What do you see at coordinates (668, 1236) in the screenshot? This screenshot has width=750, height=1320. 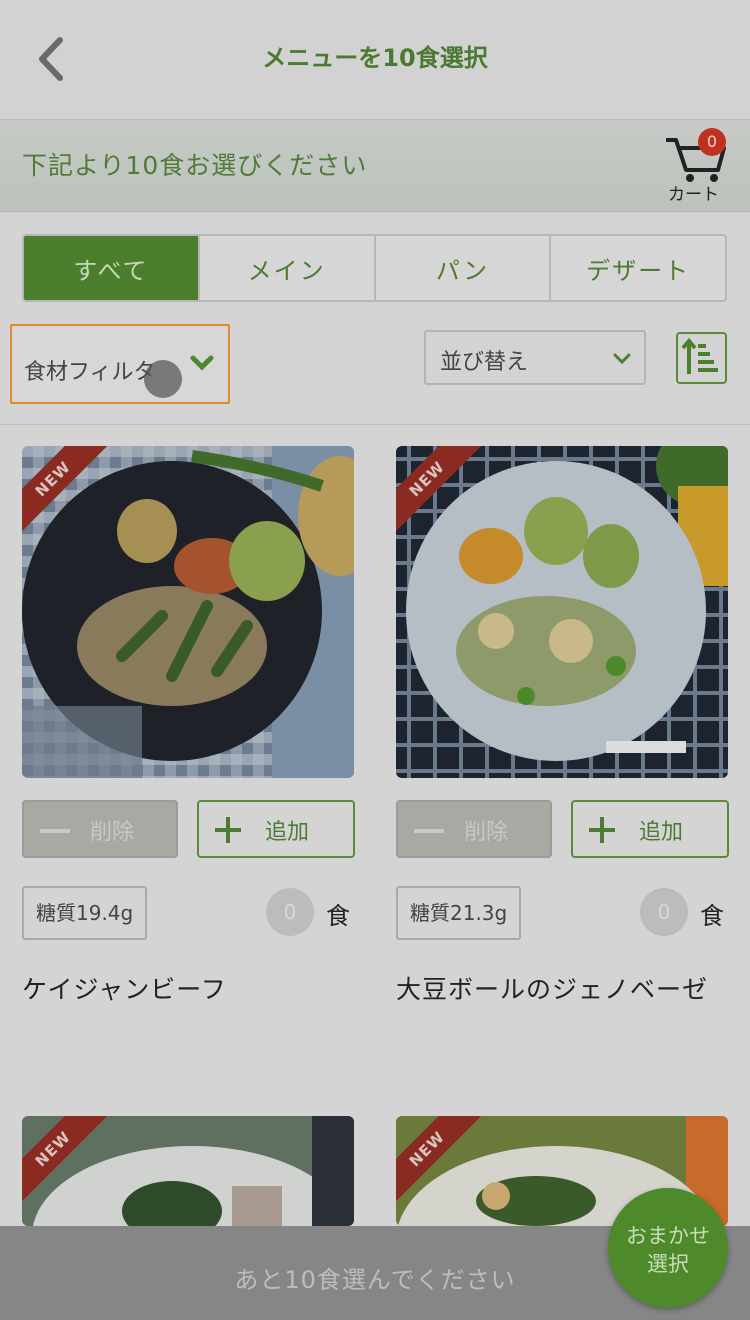 I see `auto-select-label-line1: おまかせ` at bounding box center [668, 1236].